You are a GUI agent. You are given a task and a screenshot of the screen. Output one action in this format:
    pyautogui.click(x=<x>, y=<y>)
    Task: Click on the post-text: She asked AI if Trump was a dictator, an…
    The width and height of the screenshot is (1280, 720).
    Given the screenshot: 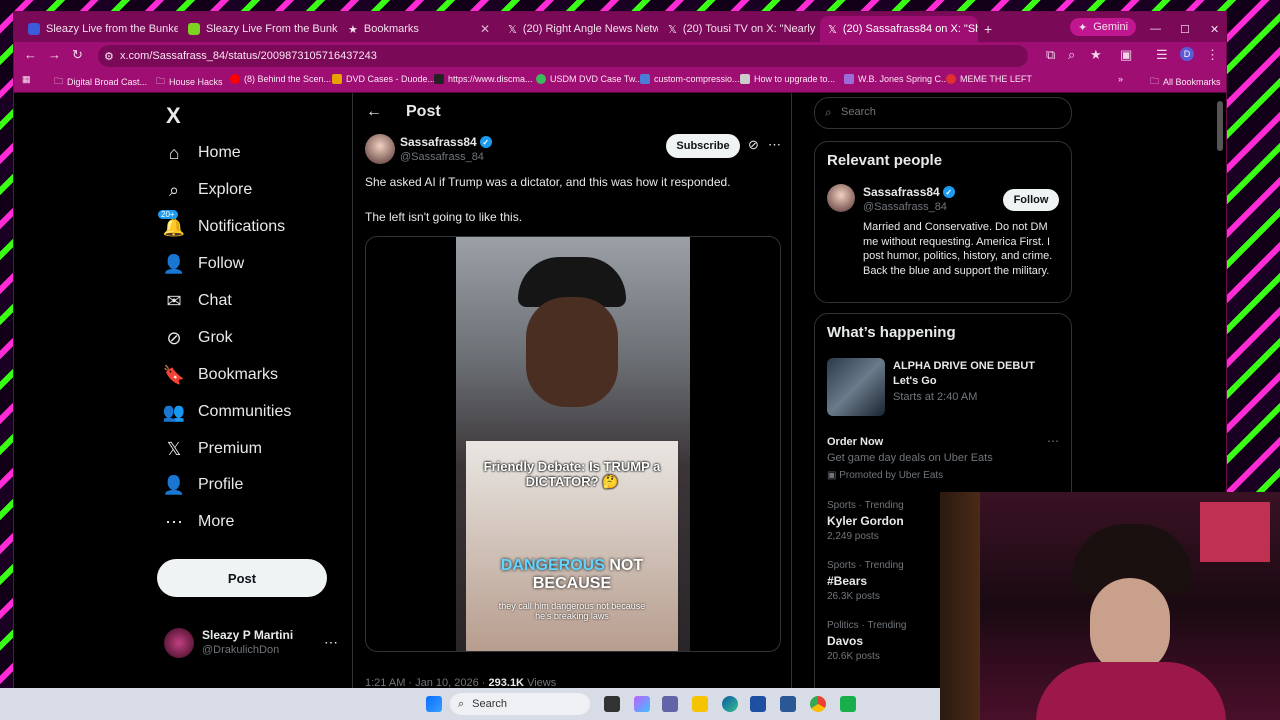 What is the action you would take?
    pyautogui.click(x=548, y=182)
    